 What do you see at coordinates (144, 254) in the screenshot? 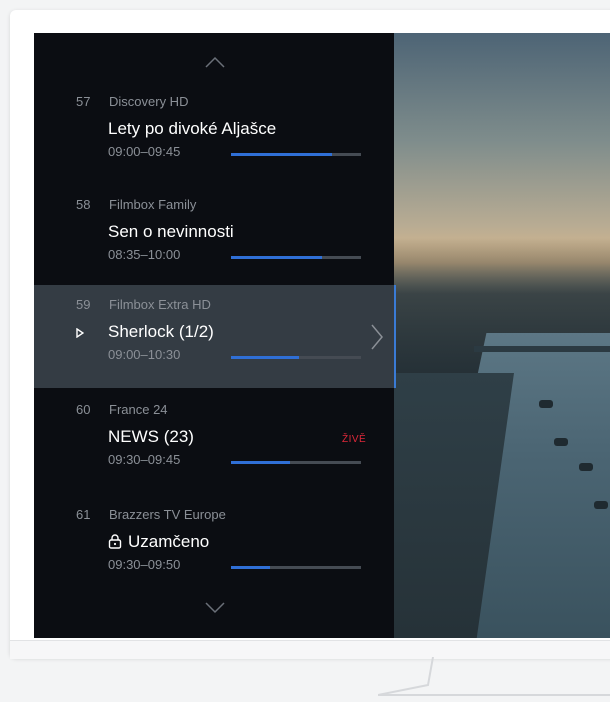
I see `program-time: 08:35–10:00` at bounding box center [144, 254].